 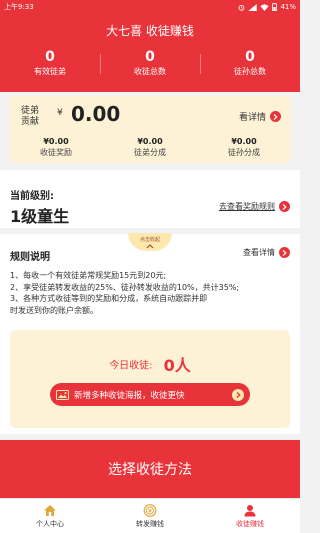 I want to click on status-time: 上午9:33, so click(x=19, y=7).